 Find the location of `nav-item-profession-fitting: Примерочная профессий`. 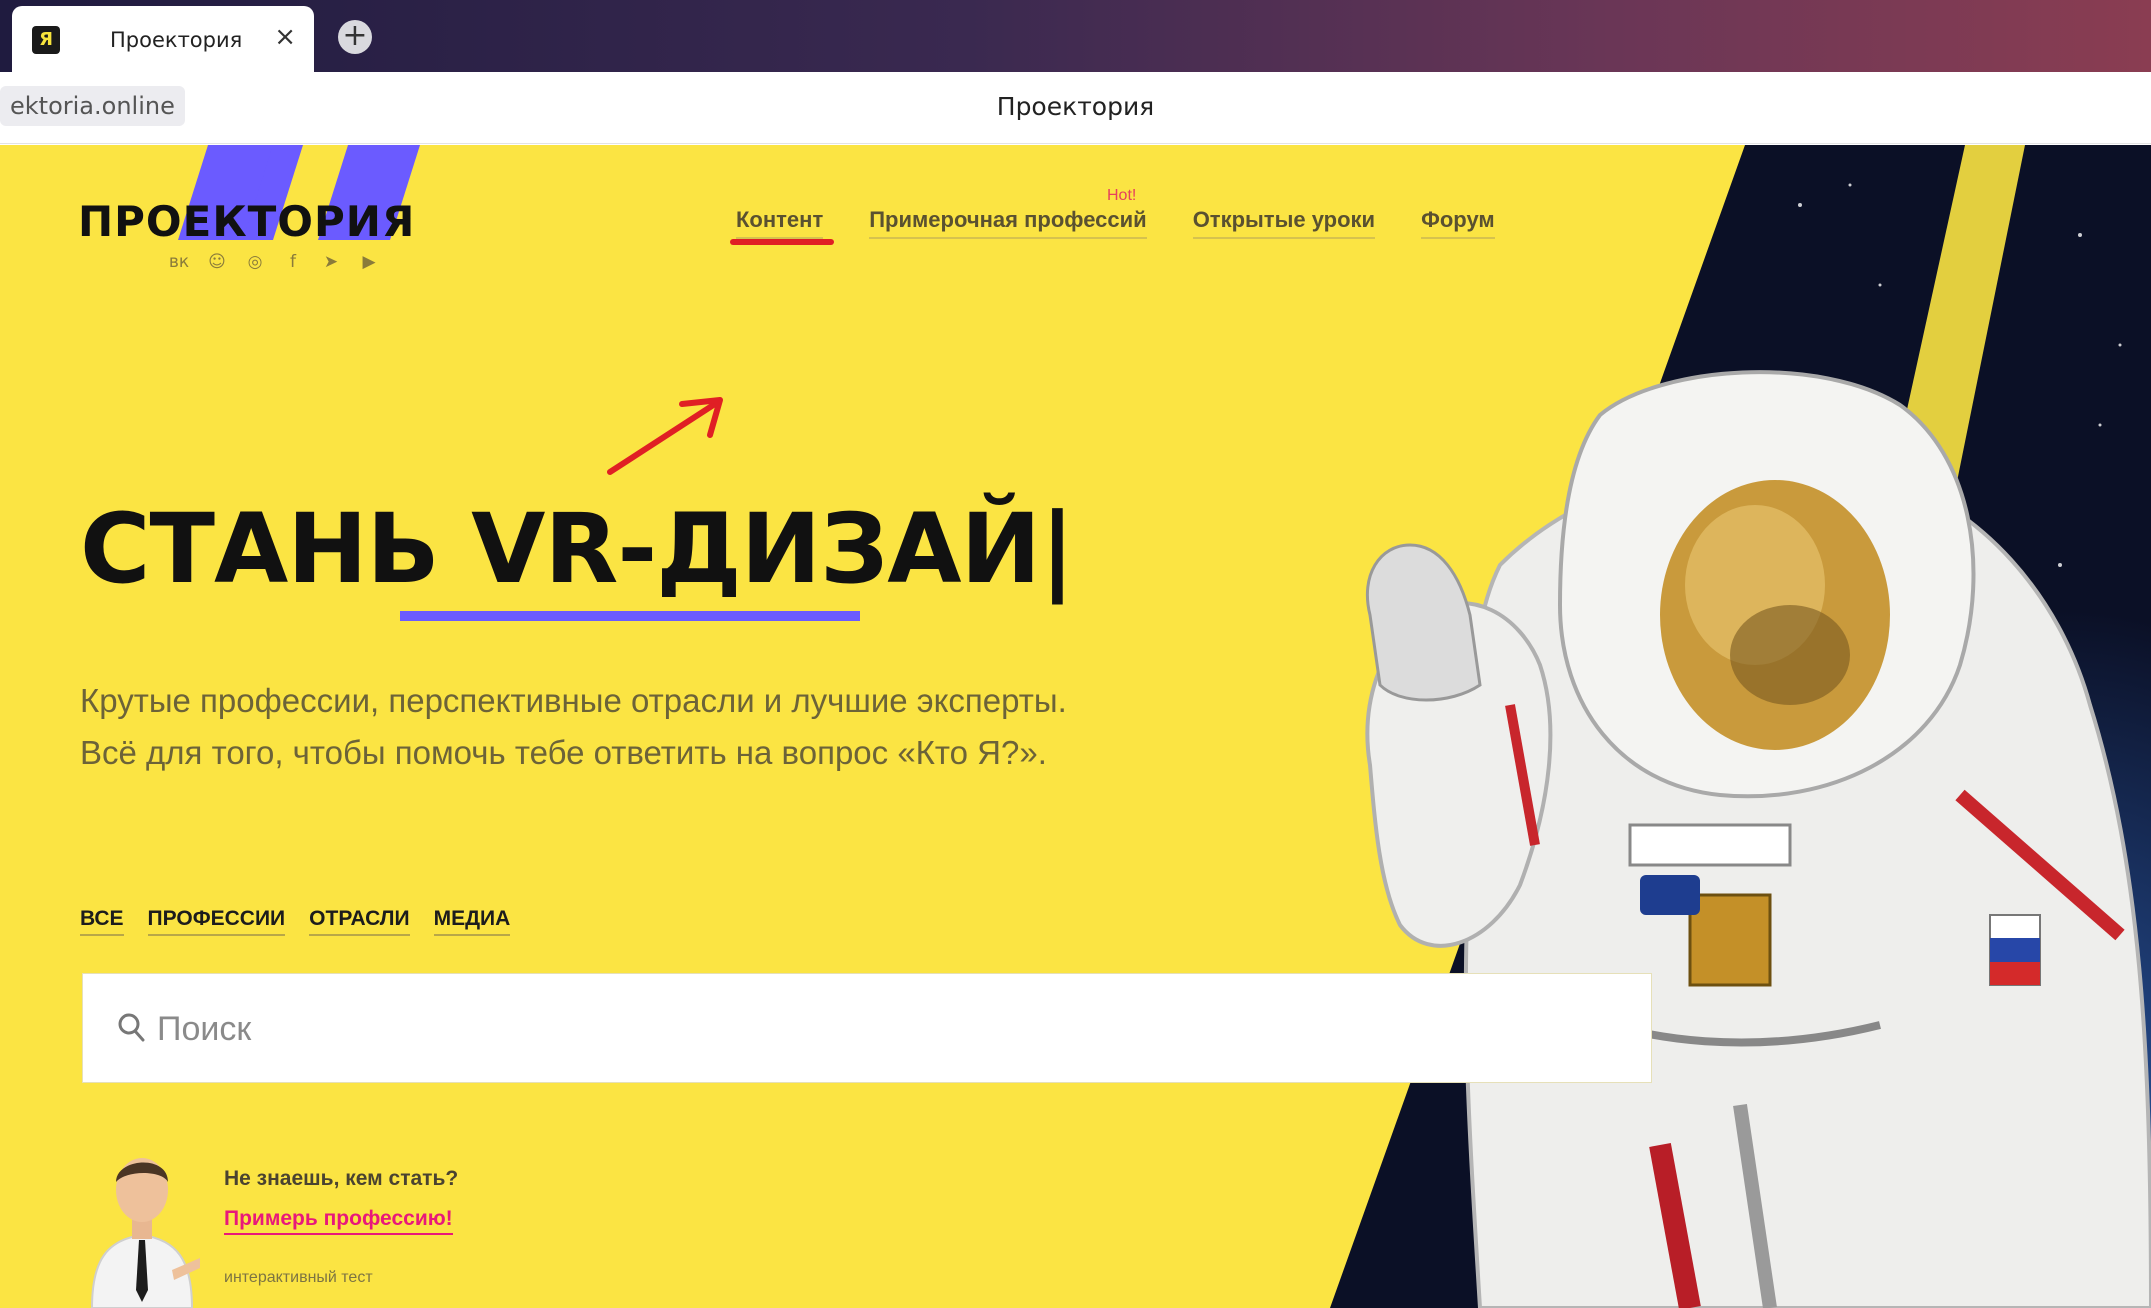

nav-item-profession-fitting: Примерочная профессий is located at coordinates (1008, 223).